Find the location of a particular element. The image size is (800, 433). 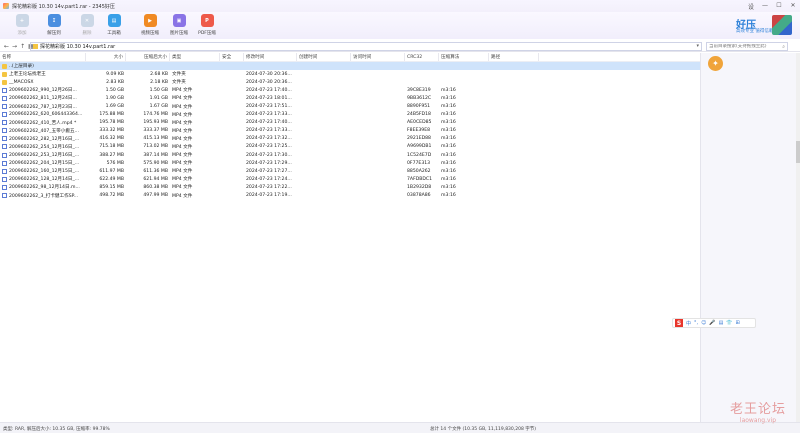

cell-type is located at coordinates (195, 66).